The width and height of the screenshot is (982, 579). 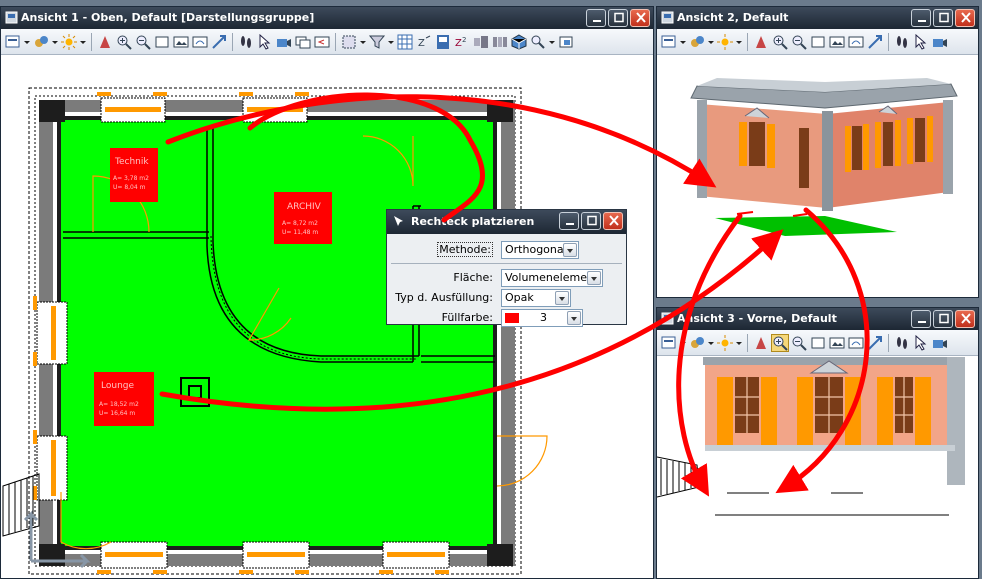 What do you see at coordinates (542, 318) in the screenshot?
I see `fill-color-select: 3` at bounding box center [542, 318].